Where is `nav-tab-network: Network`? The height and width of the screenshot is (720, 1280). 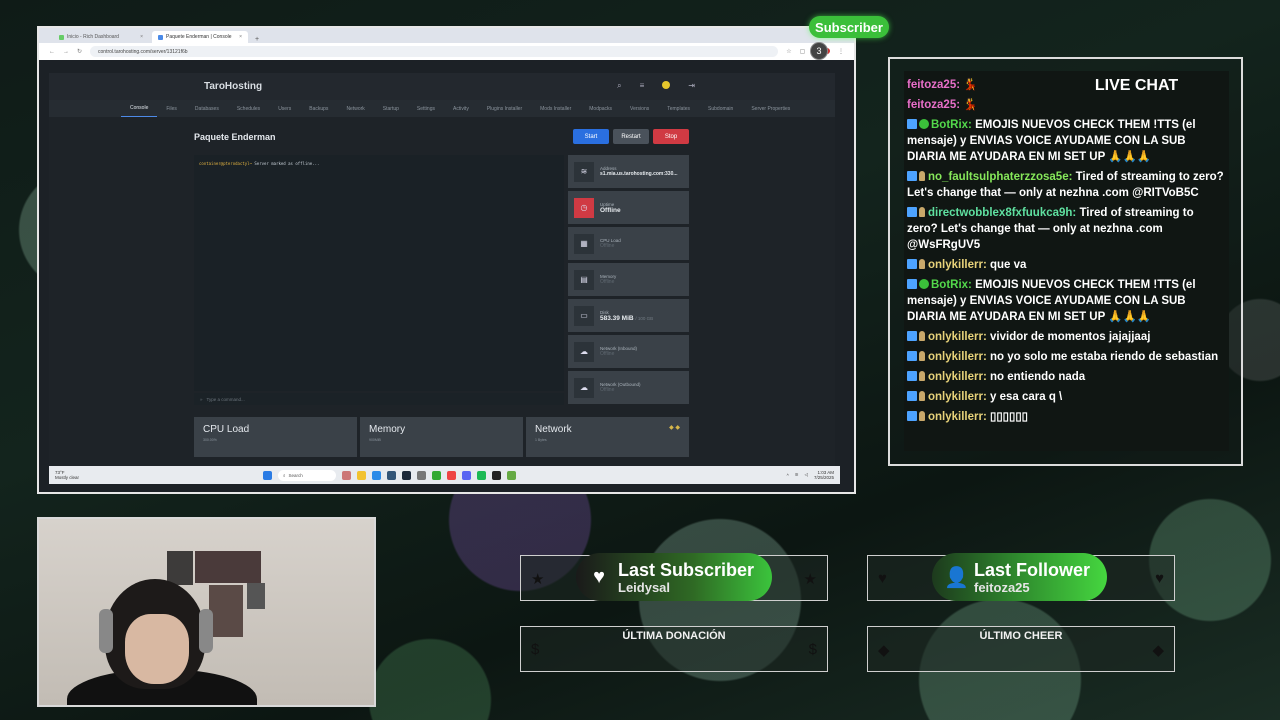
nav-tab-network: Network is located at coordinates (355, 108).